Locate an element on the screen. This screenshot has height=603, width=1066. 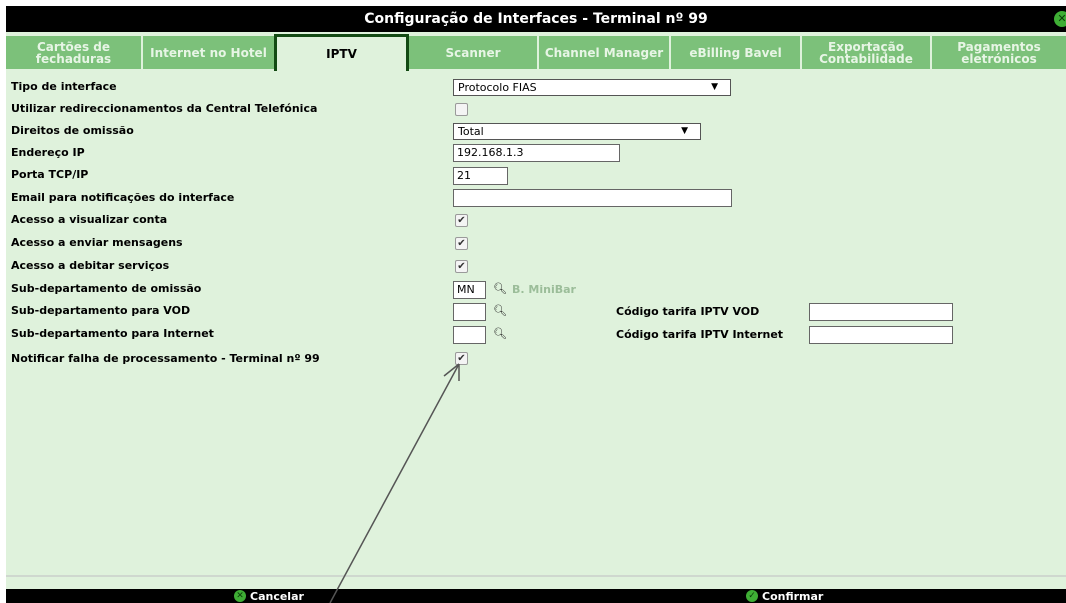
annotation-arrow-line is located at coordinates (394, 483).